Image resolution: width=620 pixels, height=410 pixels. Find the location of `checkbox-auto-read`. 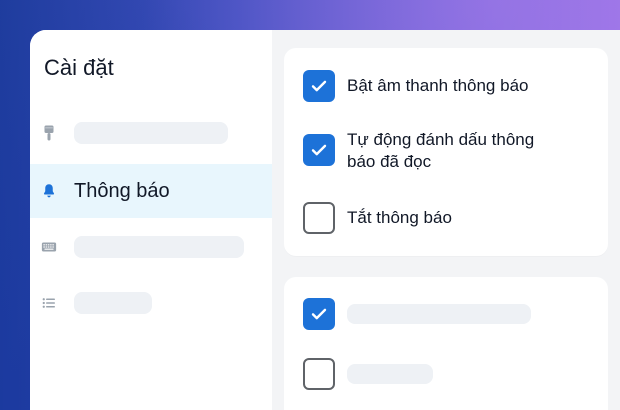

checkbox-auto-read is located at coordinates (319, 150).